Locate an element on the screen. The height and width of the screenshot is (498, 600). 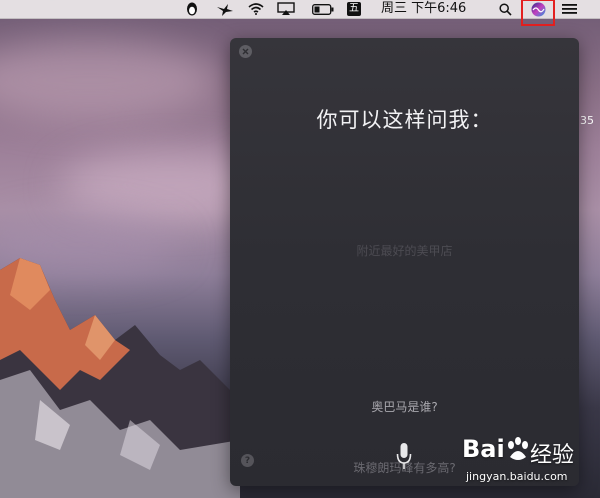
menu-bar: 五 周三 下午6:46 is located at coordinates (300, 9).